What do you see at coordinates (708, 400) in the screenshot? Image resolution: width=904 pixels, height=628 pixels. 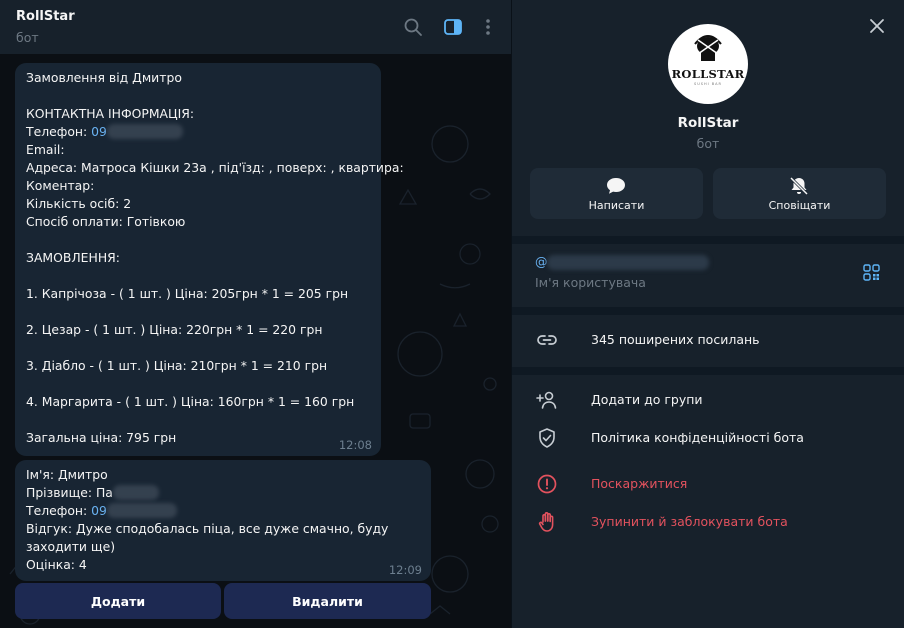 I see `add-to-group-row: Додати до групи` at bounding box center [708, 400].